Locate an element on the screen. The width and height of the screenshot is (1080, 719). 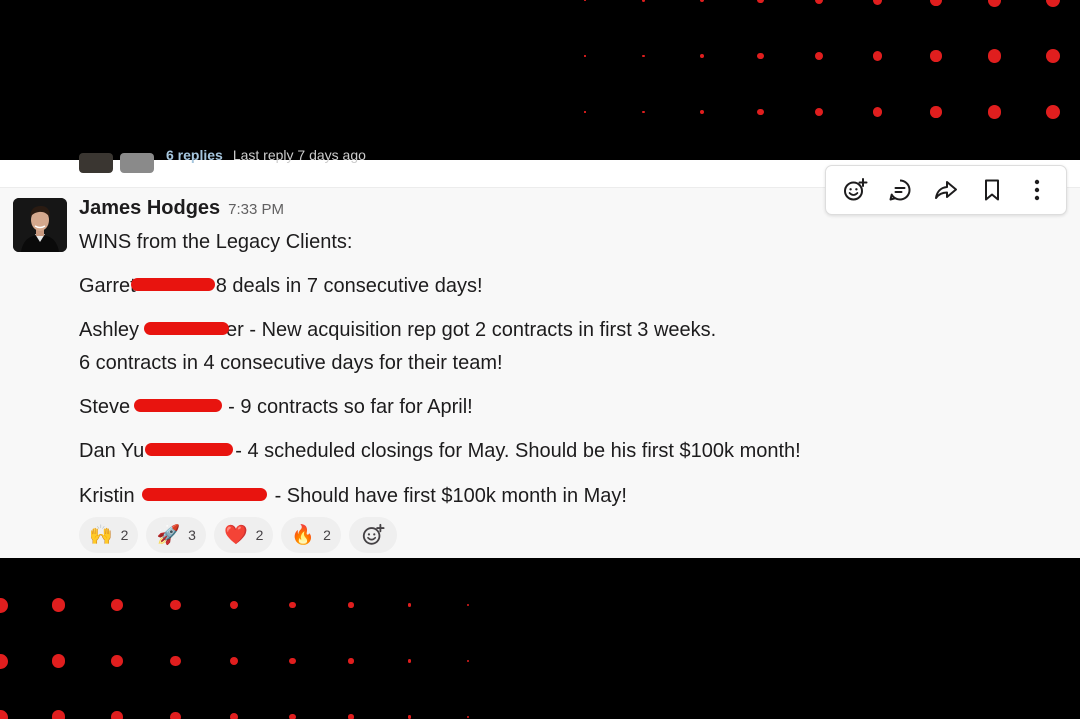
reply-in-thread-icon is located at coordinates (900, 190).